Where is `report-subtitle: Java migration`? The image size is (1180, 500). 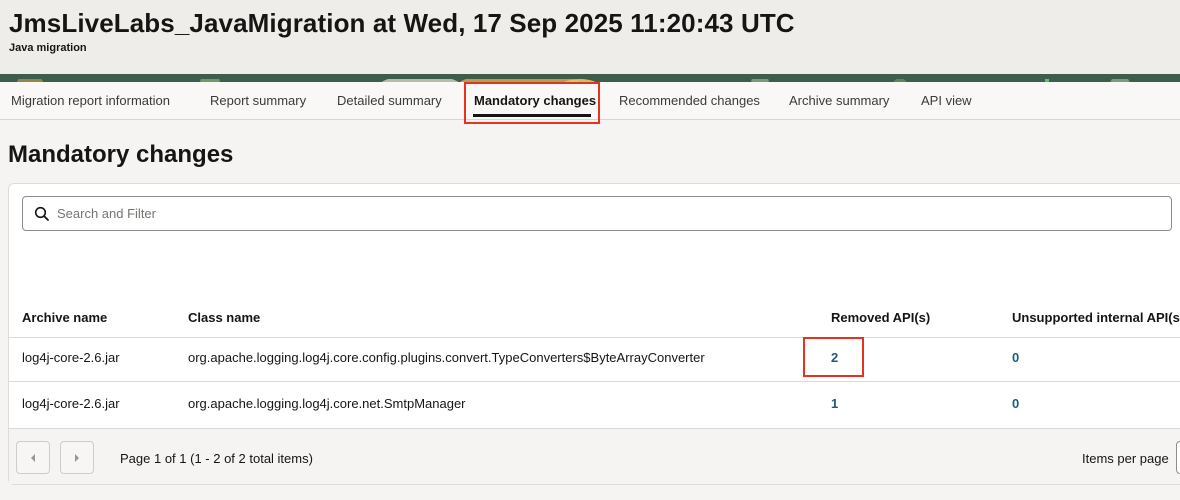
report-subtitle: Java migration is located at coordinates (48, 48).